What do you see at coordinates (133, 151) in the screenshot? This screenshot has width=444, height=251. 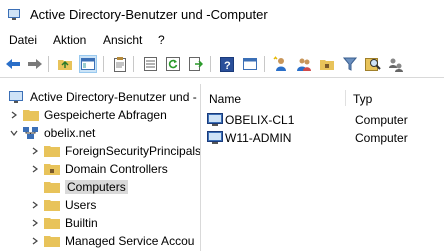 I see `tree-item-label: ForeignSecurityPrincipals` at bounding box center [133, 151].